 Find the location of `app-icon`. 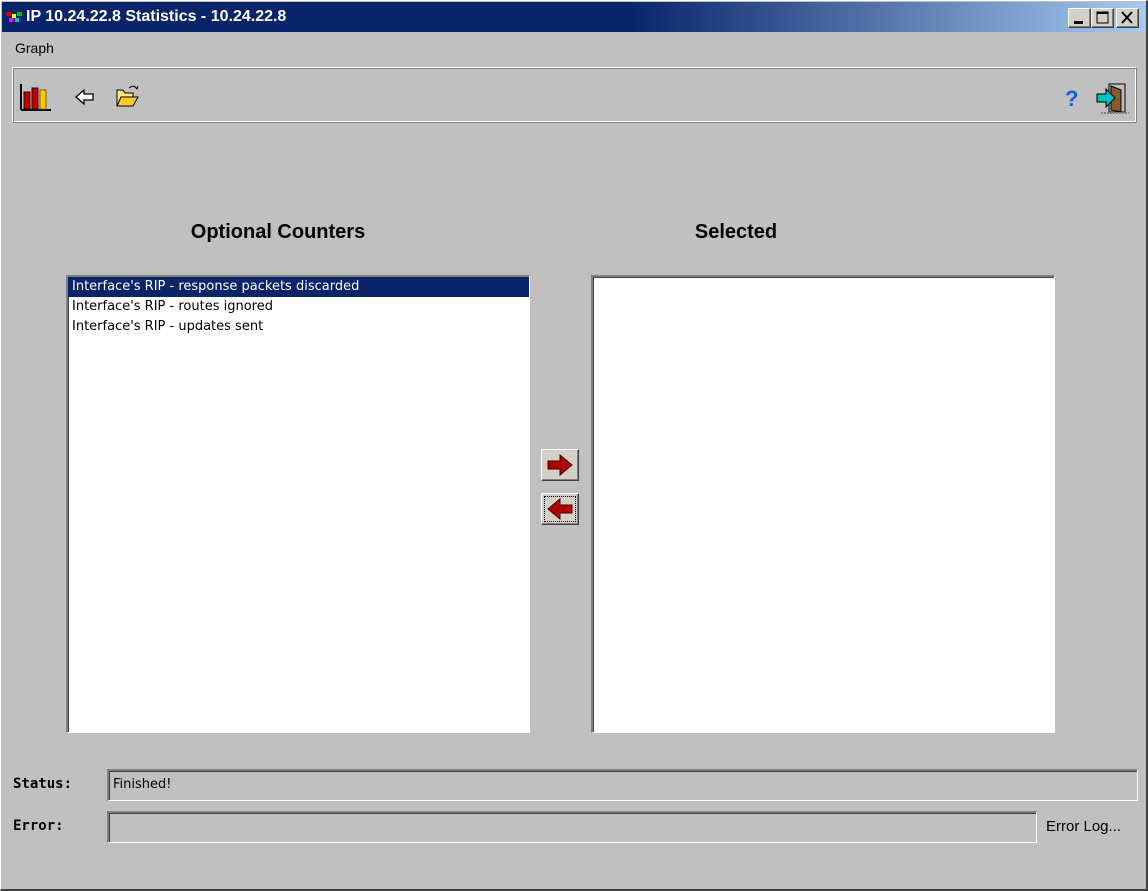

app-icon is located at coordinates (14, 17).